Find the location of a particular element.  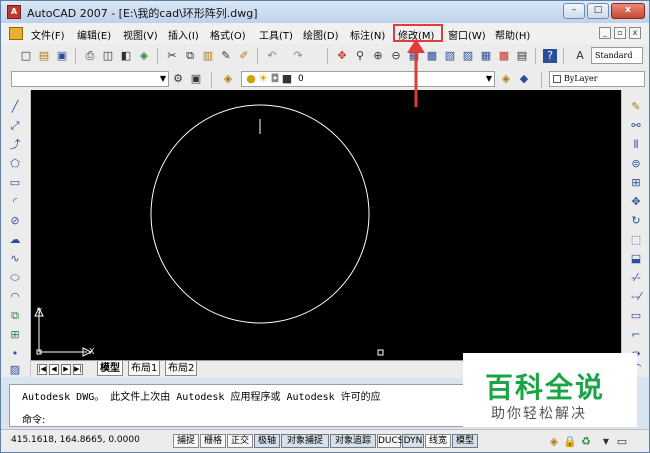

make-layer-current-icon: ◈ is located at coordinates (506, 79).